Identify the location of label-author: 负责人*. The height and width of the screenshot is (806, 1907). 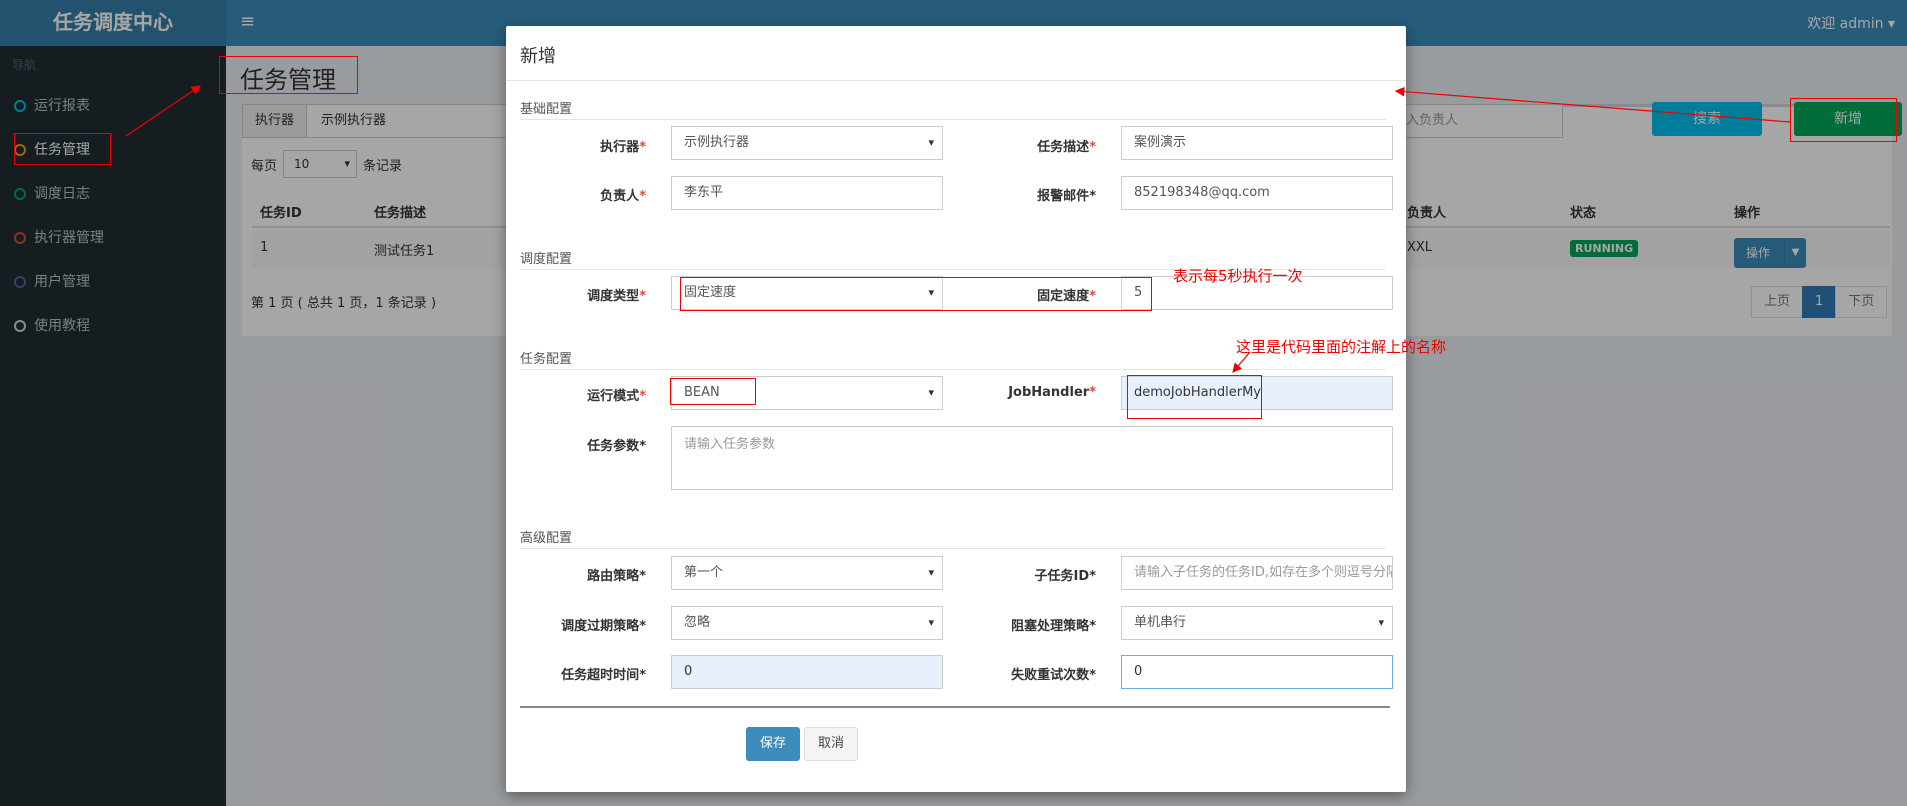
(623, 196).